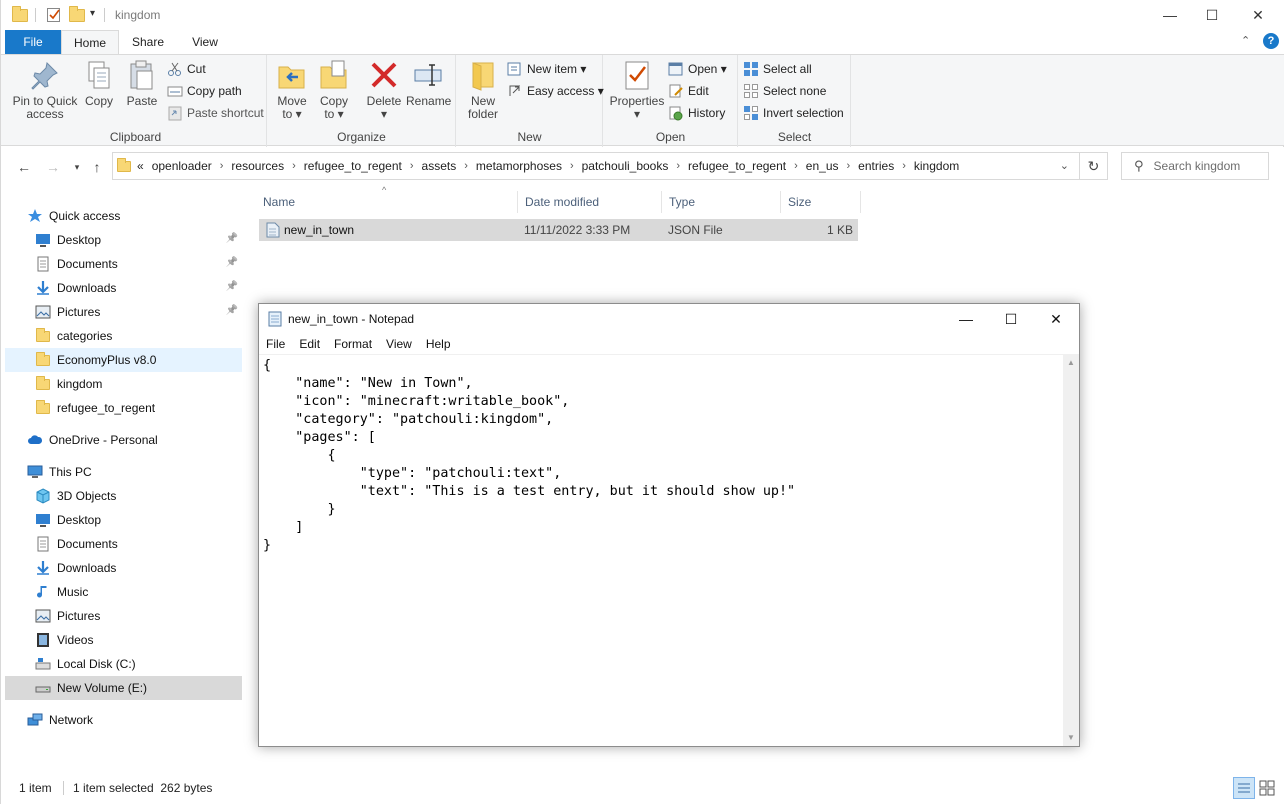  Describe the element at coordinates (257, 166) in the screenshot. I see `breadcrumb-item: resources` at that location.